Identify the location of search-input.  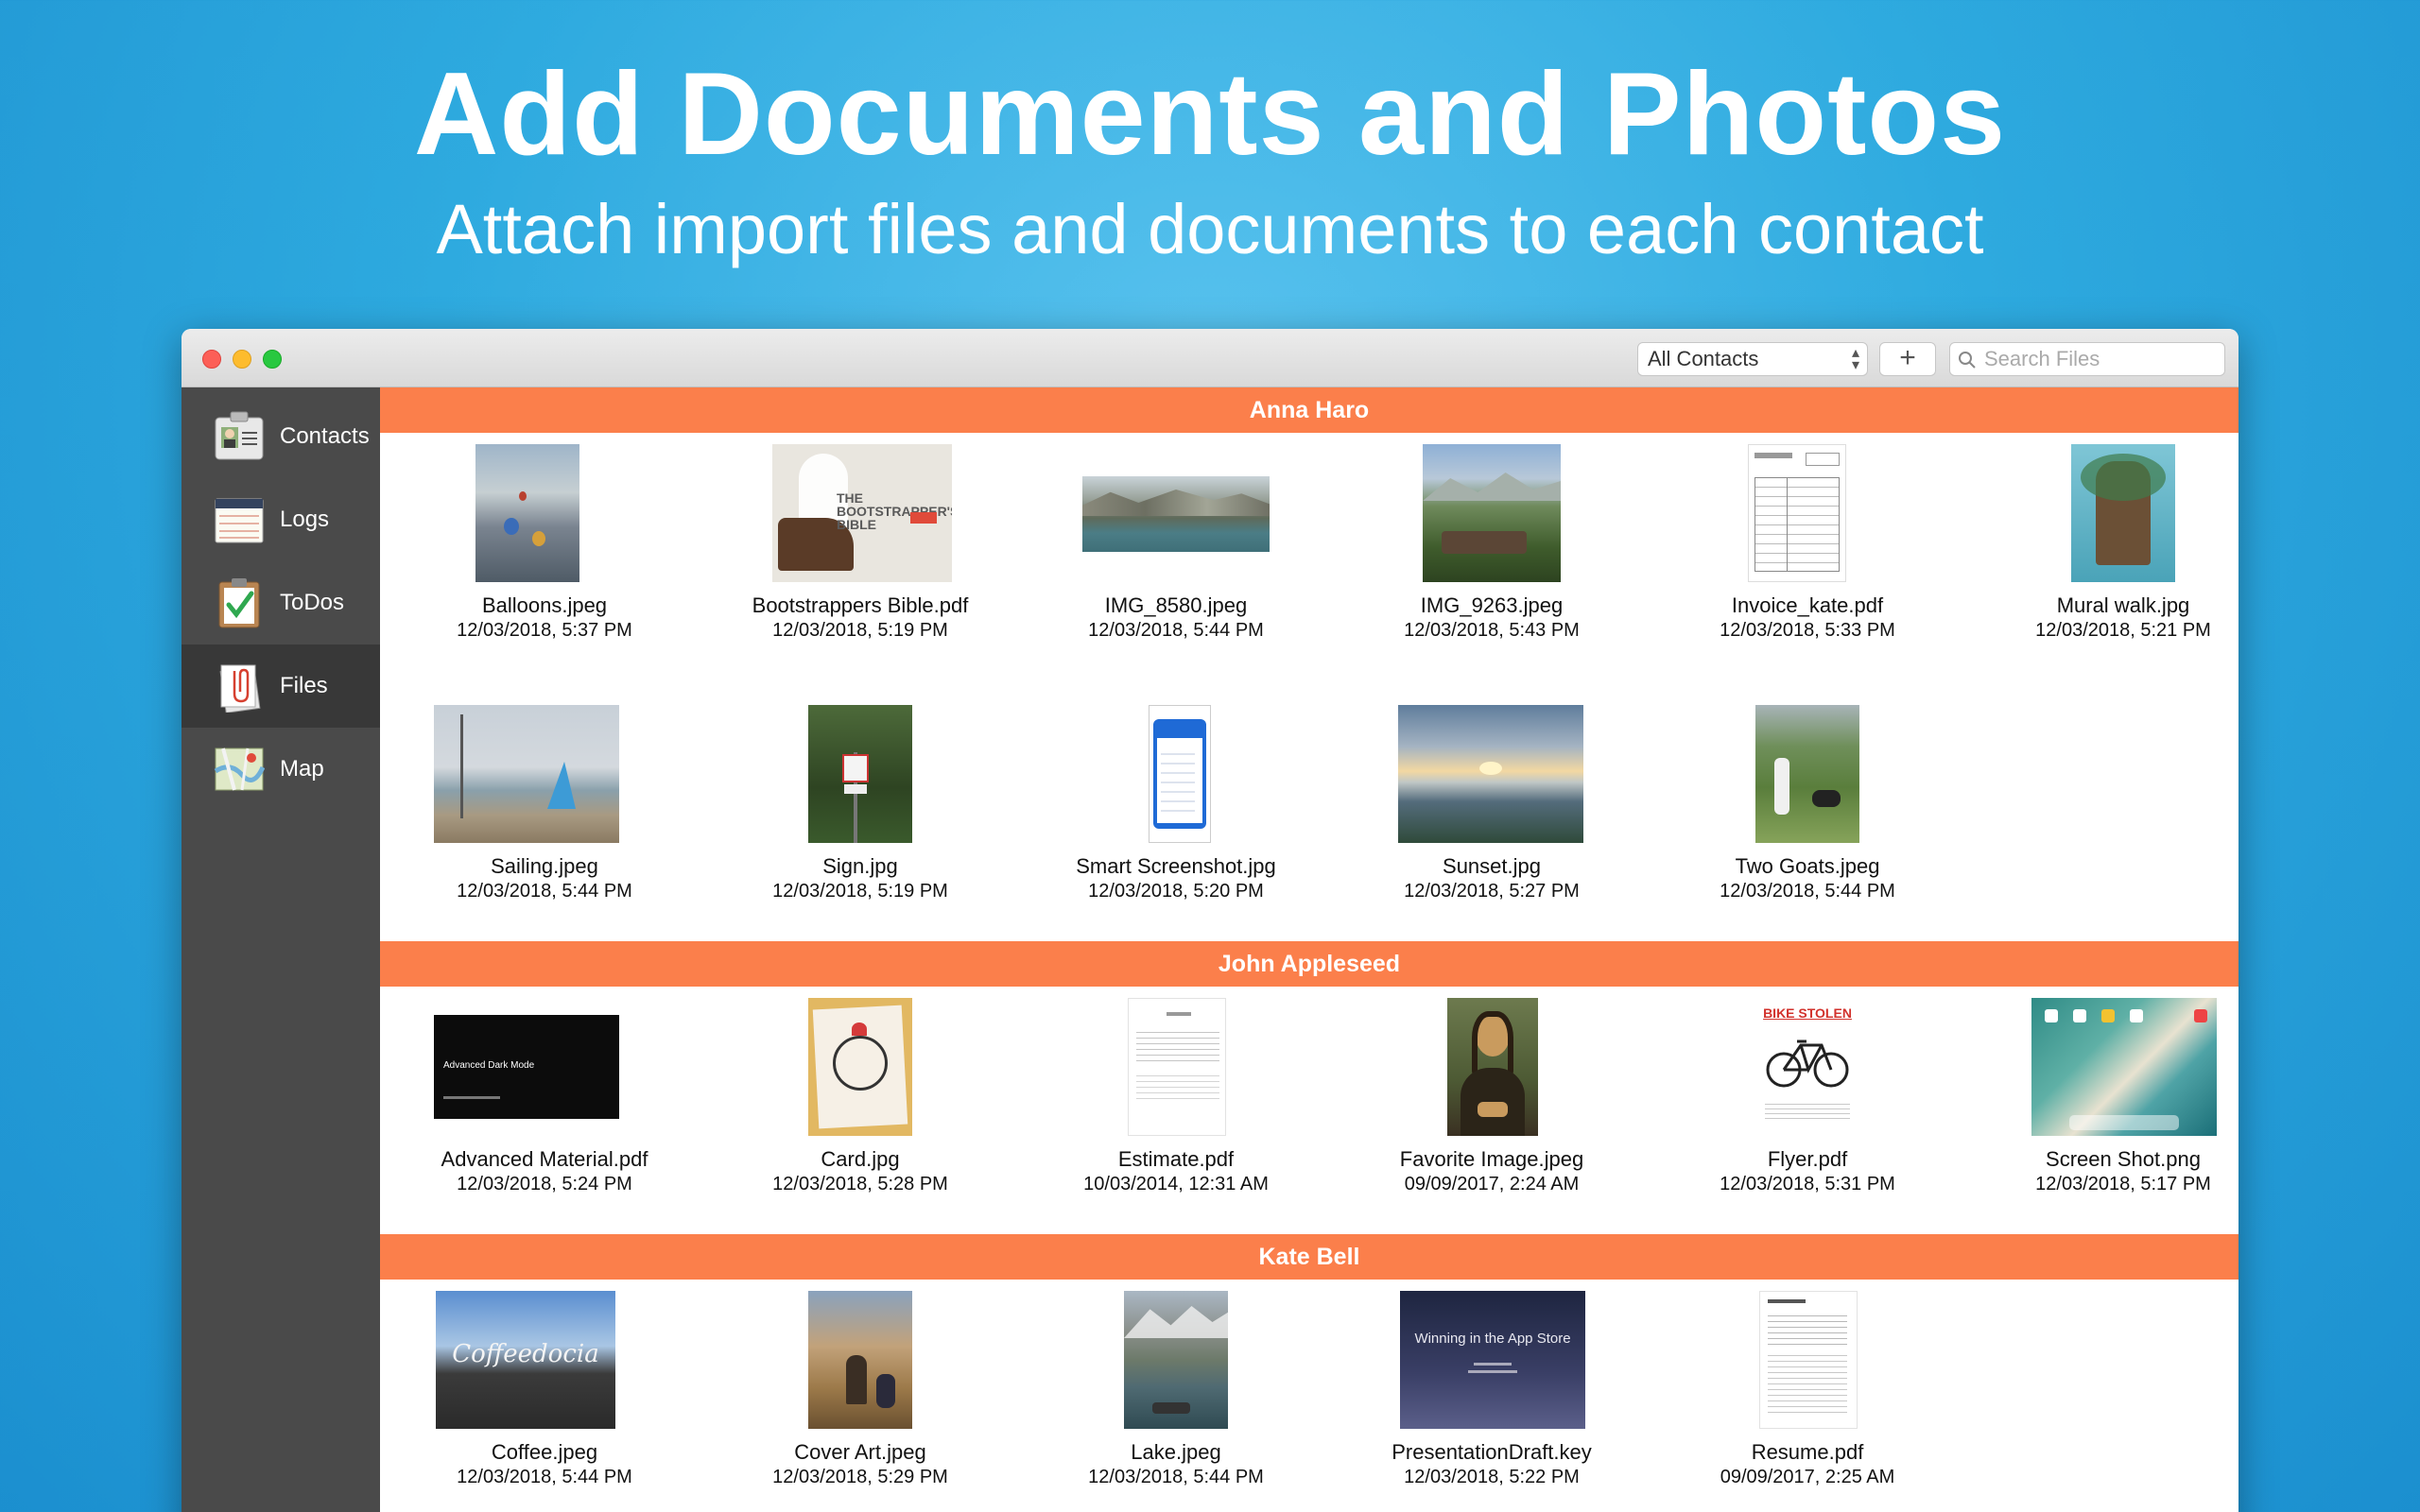
(2097, 359).